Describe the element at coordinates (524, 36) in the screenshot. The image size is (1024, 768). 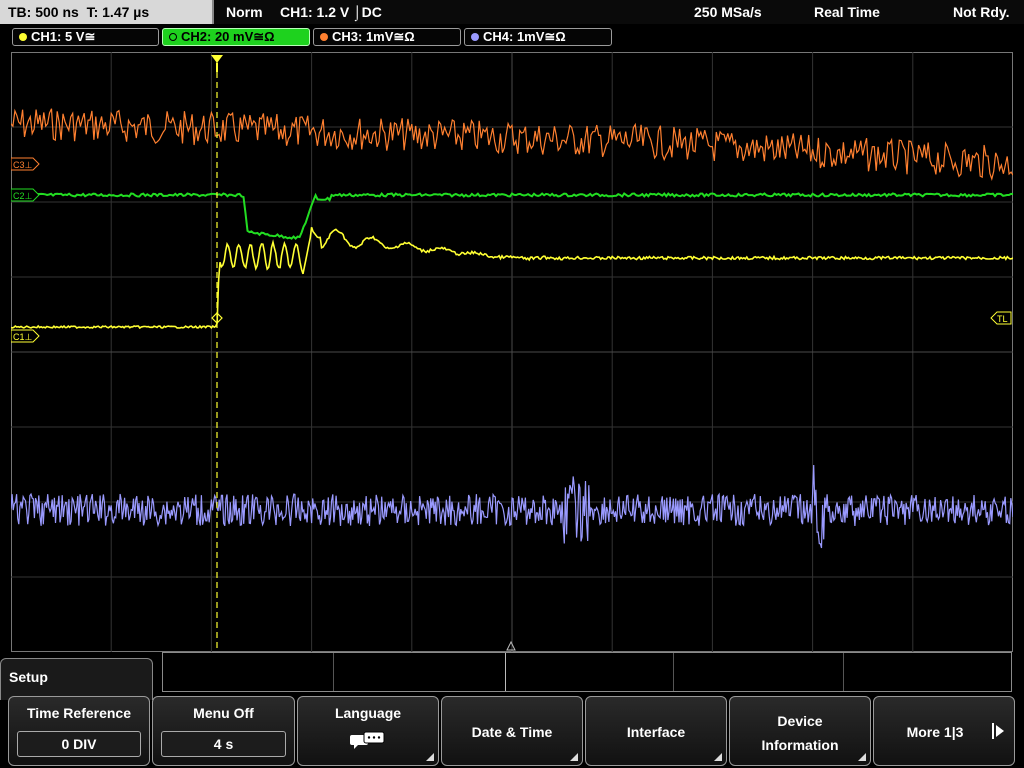
I see `ch4-label: CH4: 1mV≅Ω` at that location.